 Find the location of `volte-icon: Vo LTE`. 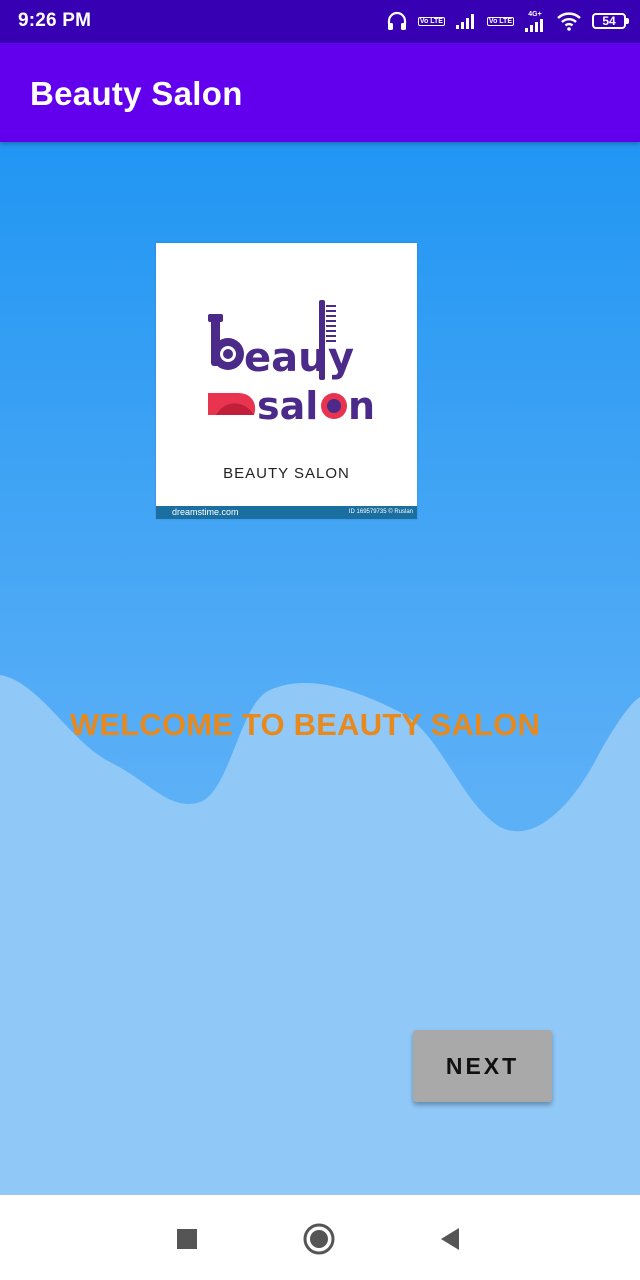

volte-icon: Vo LTE is located at coordinates (431, 21).